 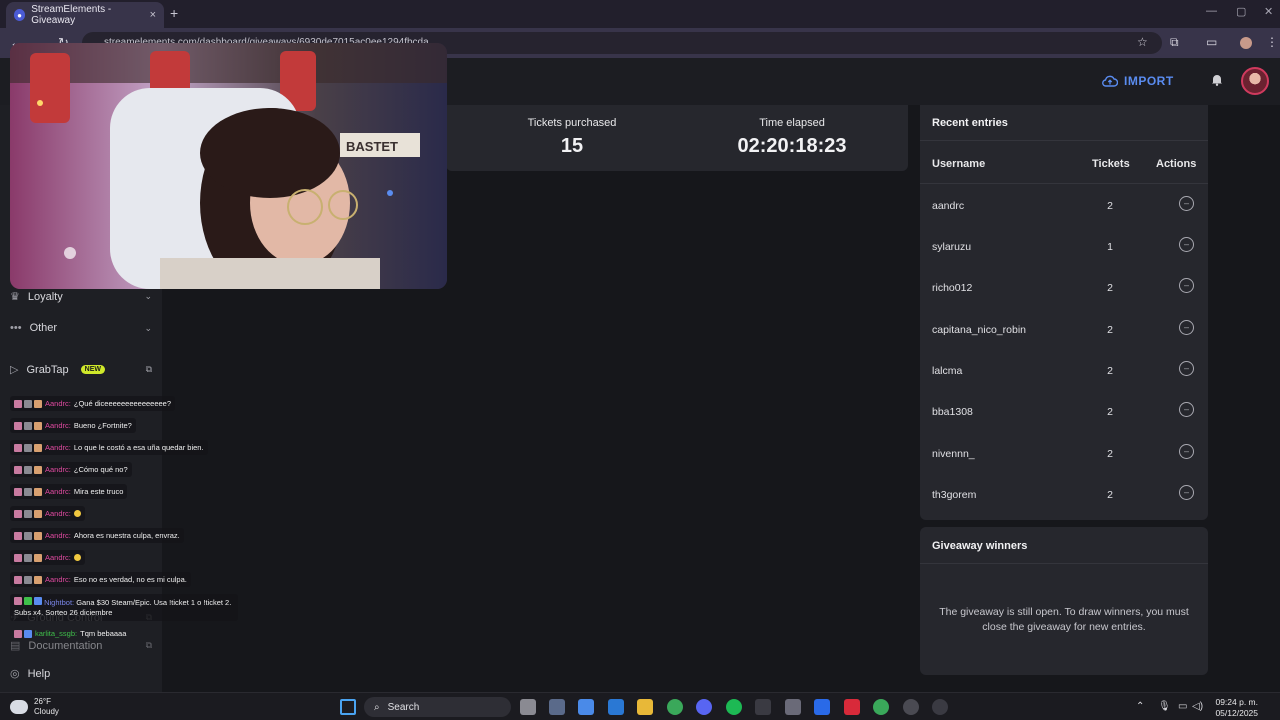 I want to click on sidebar-item-label: Documentation, so click(x=65, y=645).